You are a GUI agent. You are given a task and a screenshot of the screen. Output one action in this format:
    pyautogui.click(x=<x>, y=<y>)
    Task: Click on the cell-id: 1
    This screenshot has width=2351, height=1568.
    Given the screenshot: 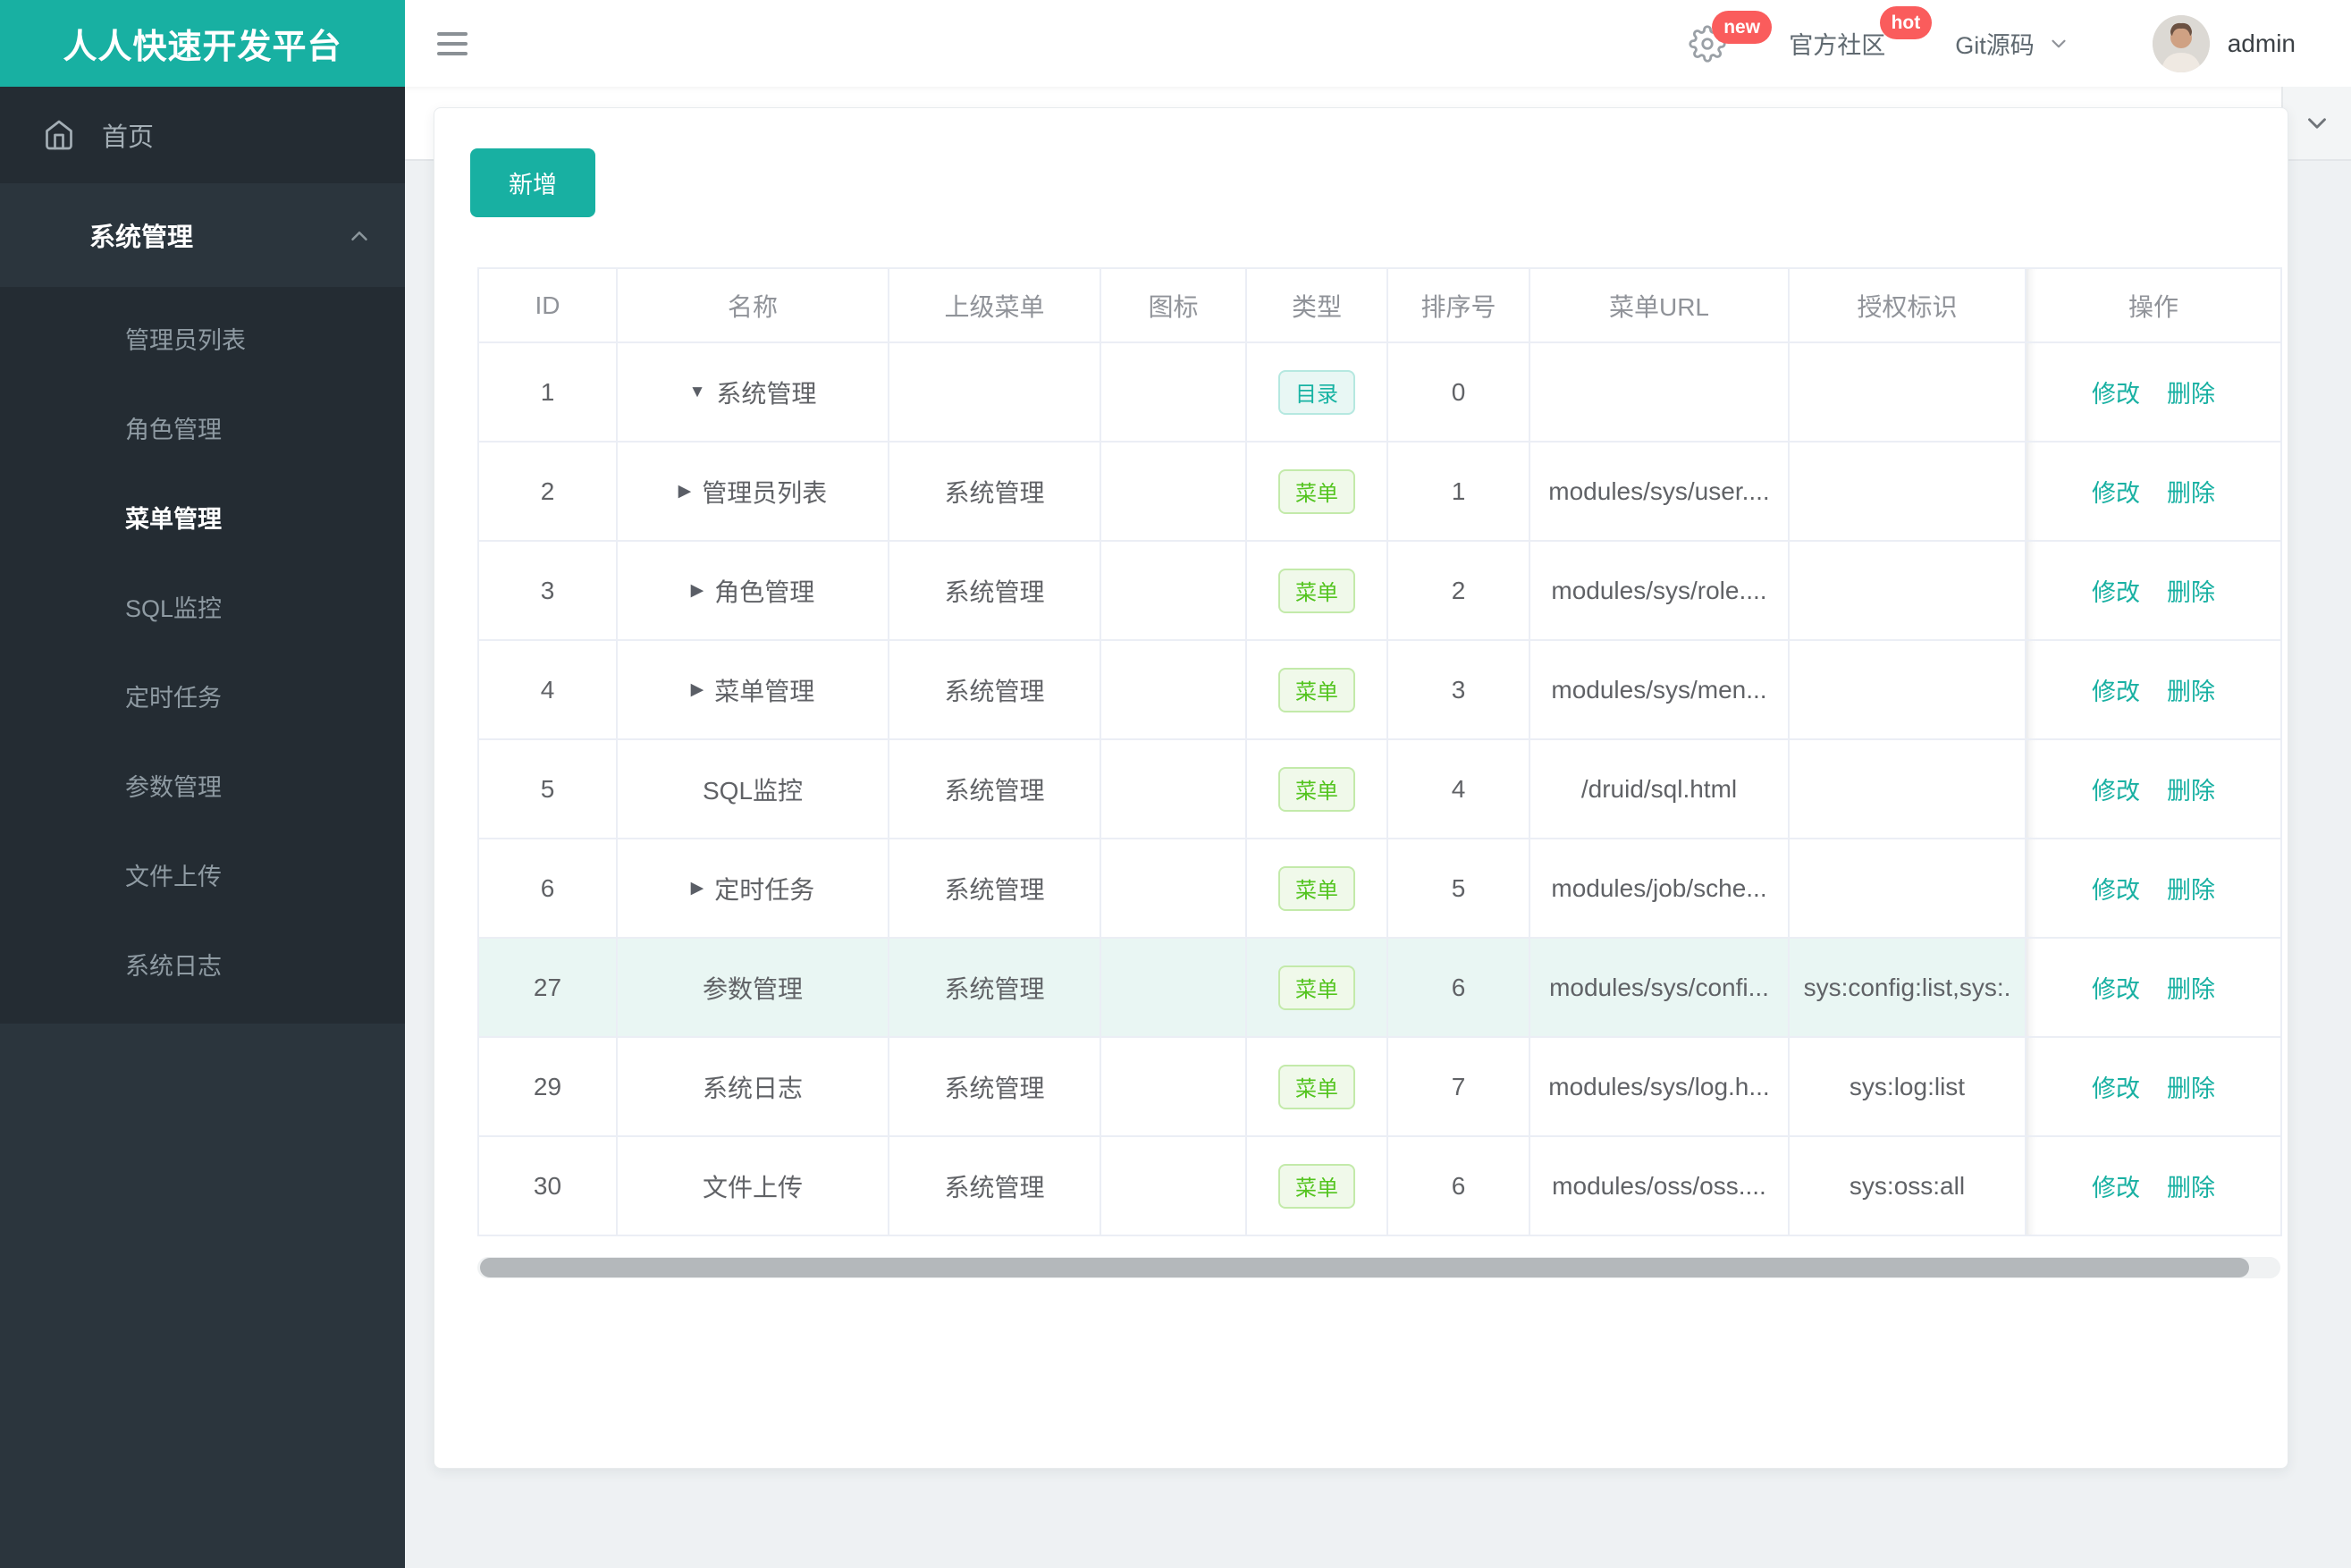 What is the action you would take?
    pyautogui.click(x=548, y=392)
    